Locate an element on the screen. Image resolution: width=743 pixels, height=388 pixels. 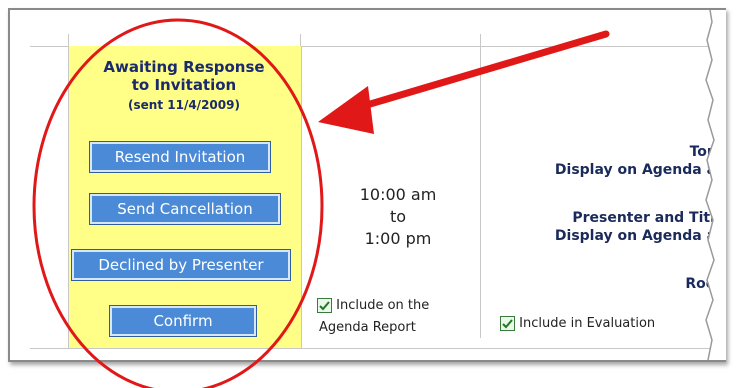
send-cancellation-button: Send Cancellation is located at coordinates (185, 209).